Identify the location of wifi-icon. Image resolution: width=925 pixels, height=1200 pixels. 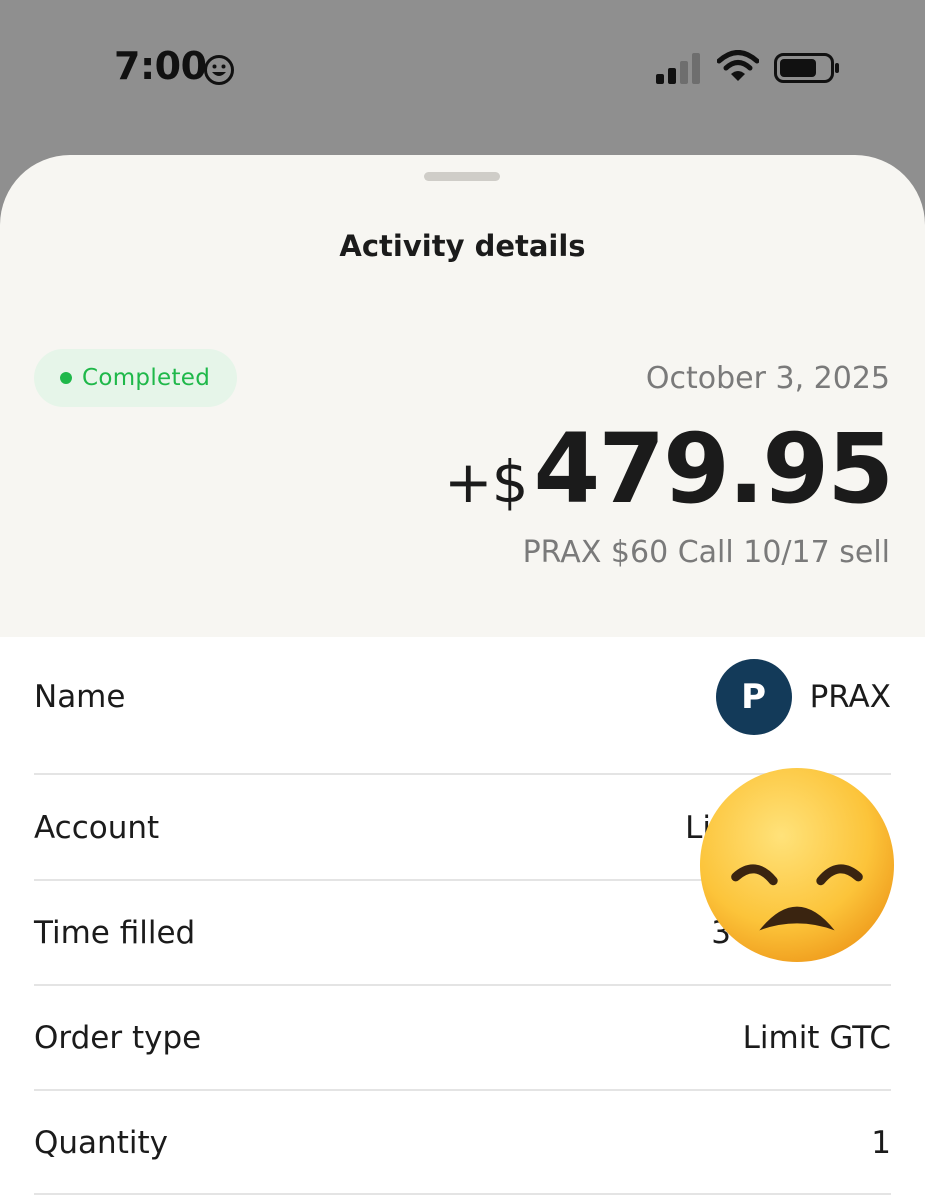
(738, 65).